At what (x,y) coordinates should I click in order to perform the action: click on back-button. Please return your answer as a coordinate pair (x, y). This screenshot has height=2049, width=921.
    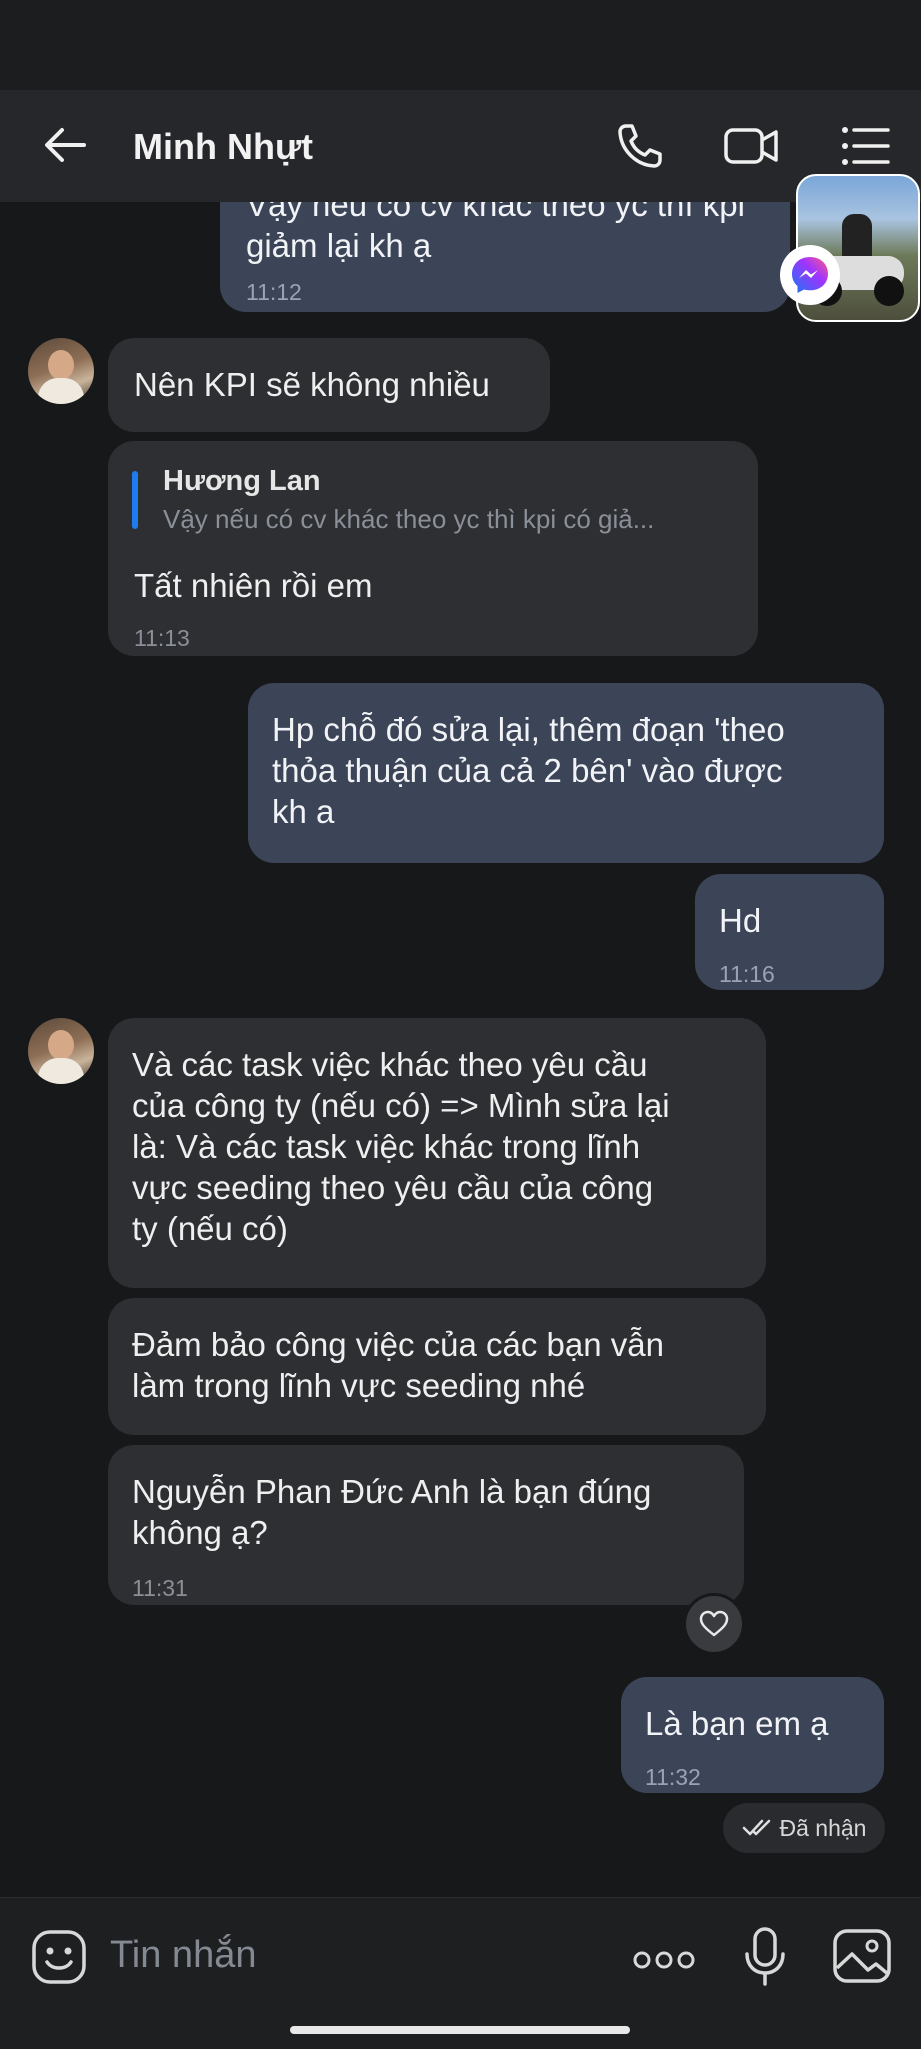
    Looking at the image, I should click on (65, 145).